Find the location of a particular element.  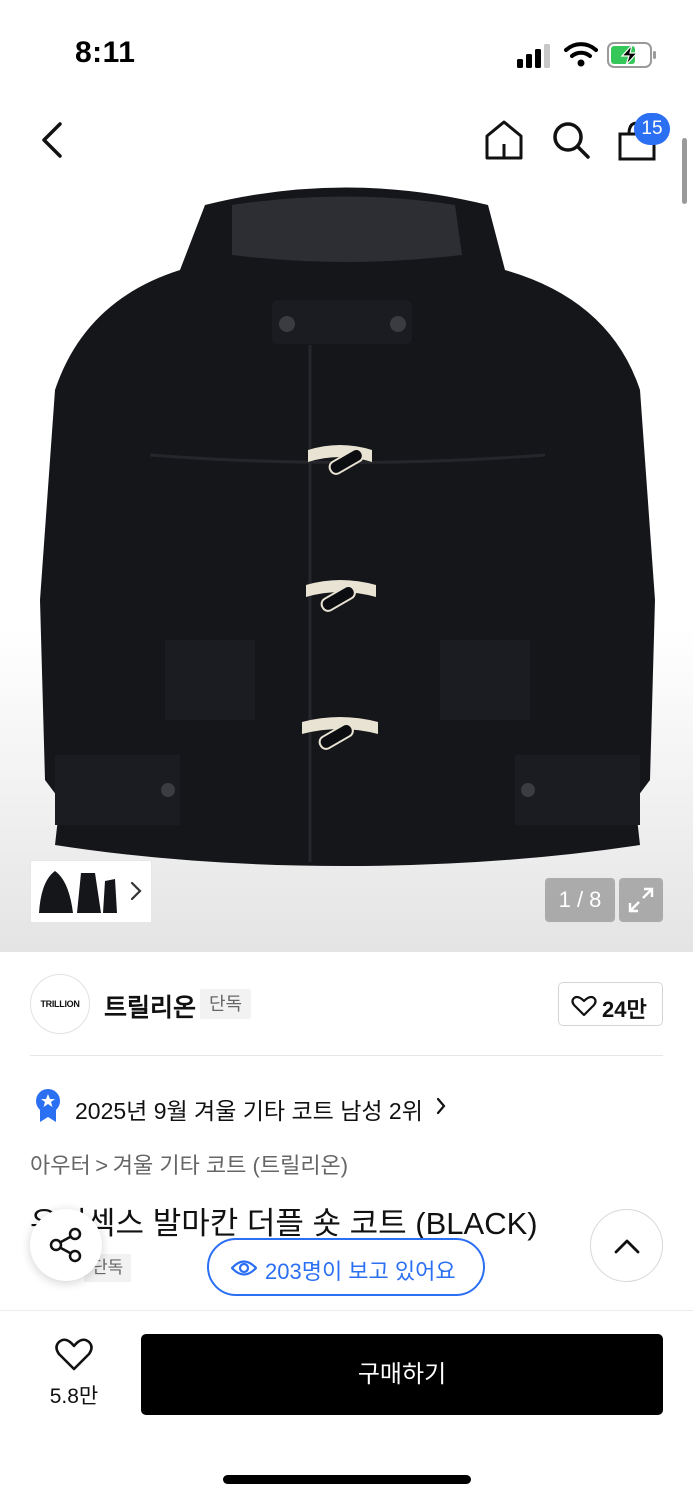

expand-image-button is located at coordinates (641, 900).